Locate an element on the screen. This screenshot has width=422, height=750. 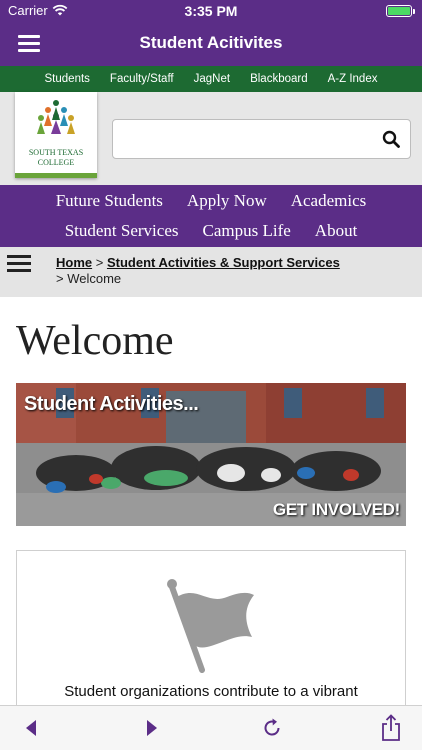
logo-text-line2: COLLEGE is located at coordinates (56, 162).